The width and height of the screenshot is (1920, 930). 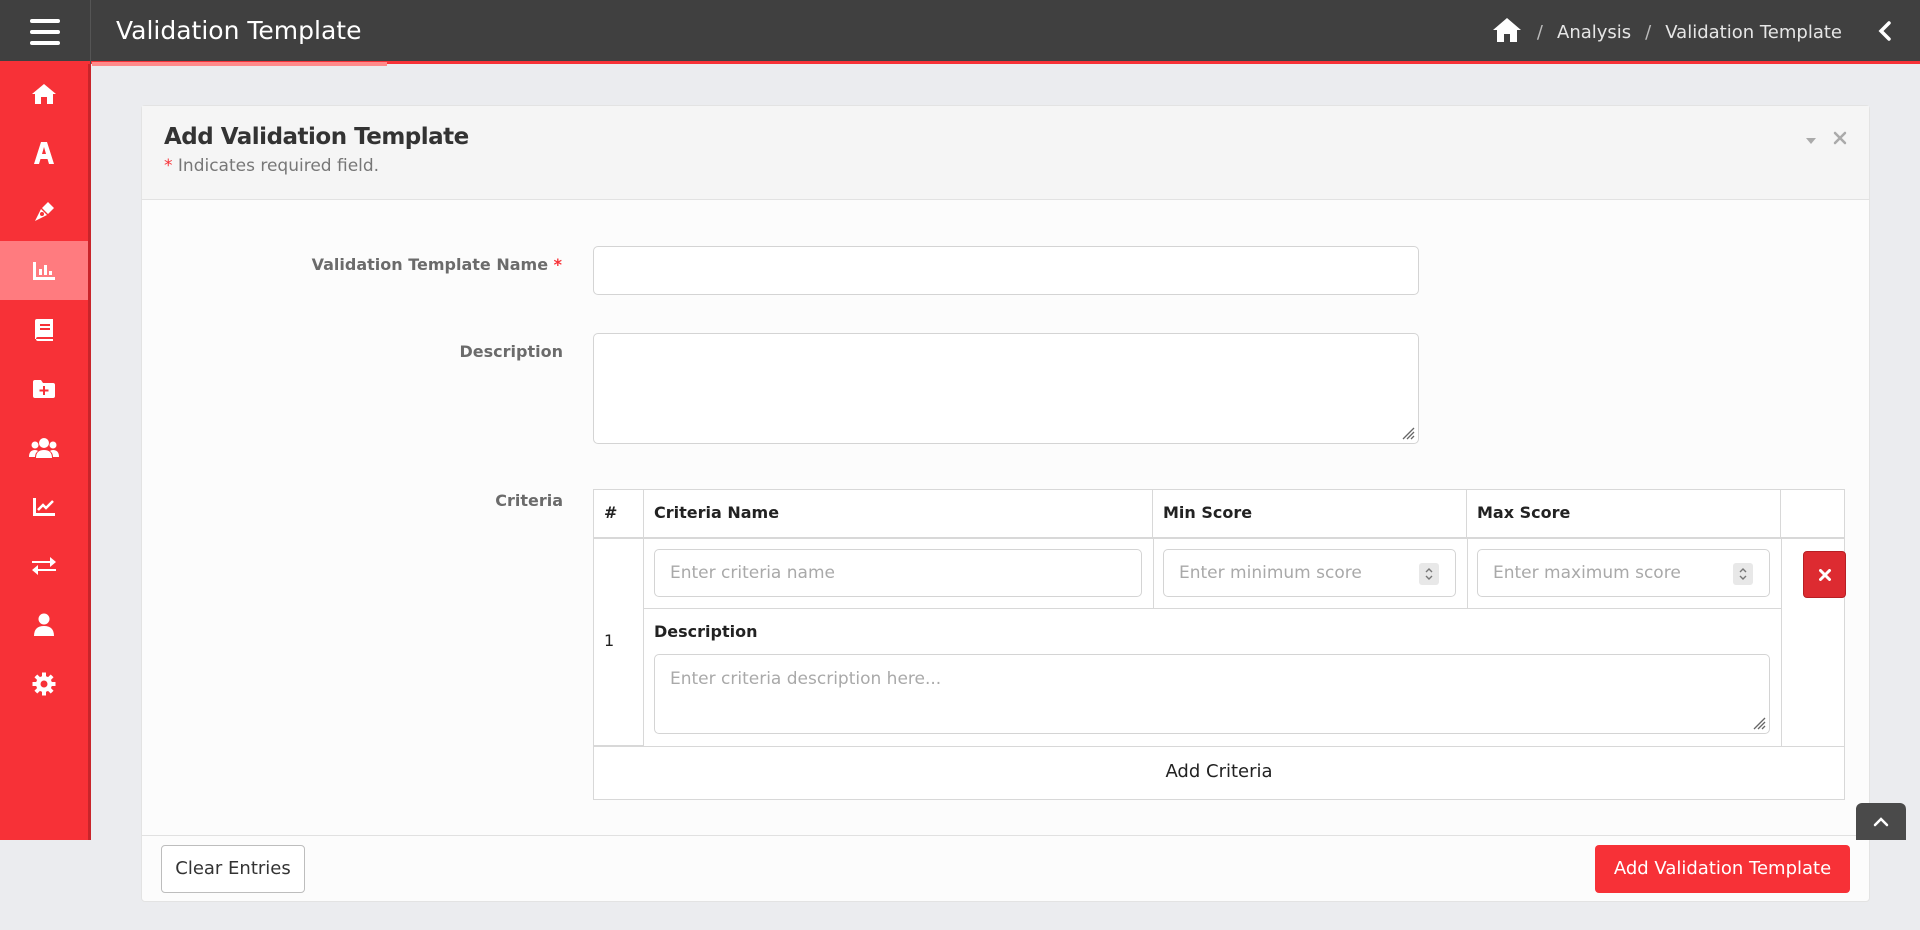 I want to click on breadcrumb-item-analysis: Analysis, so click(x=1594, y=32).